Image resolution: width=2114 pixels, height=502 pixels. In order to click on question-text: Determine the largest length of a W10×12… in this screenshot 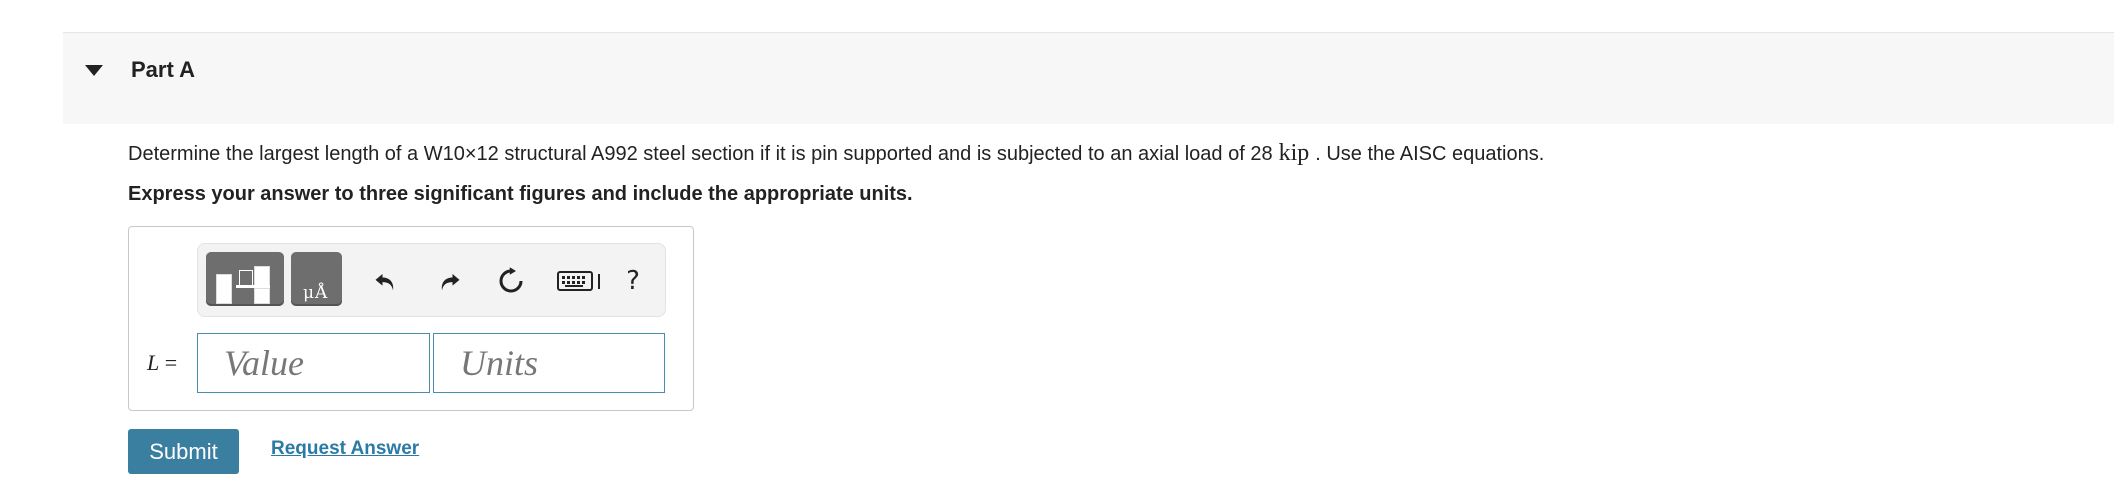, I will do `click(836, 153)`.